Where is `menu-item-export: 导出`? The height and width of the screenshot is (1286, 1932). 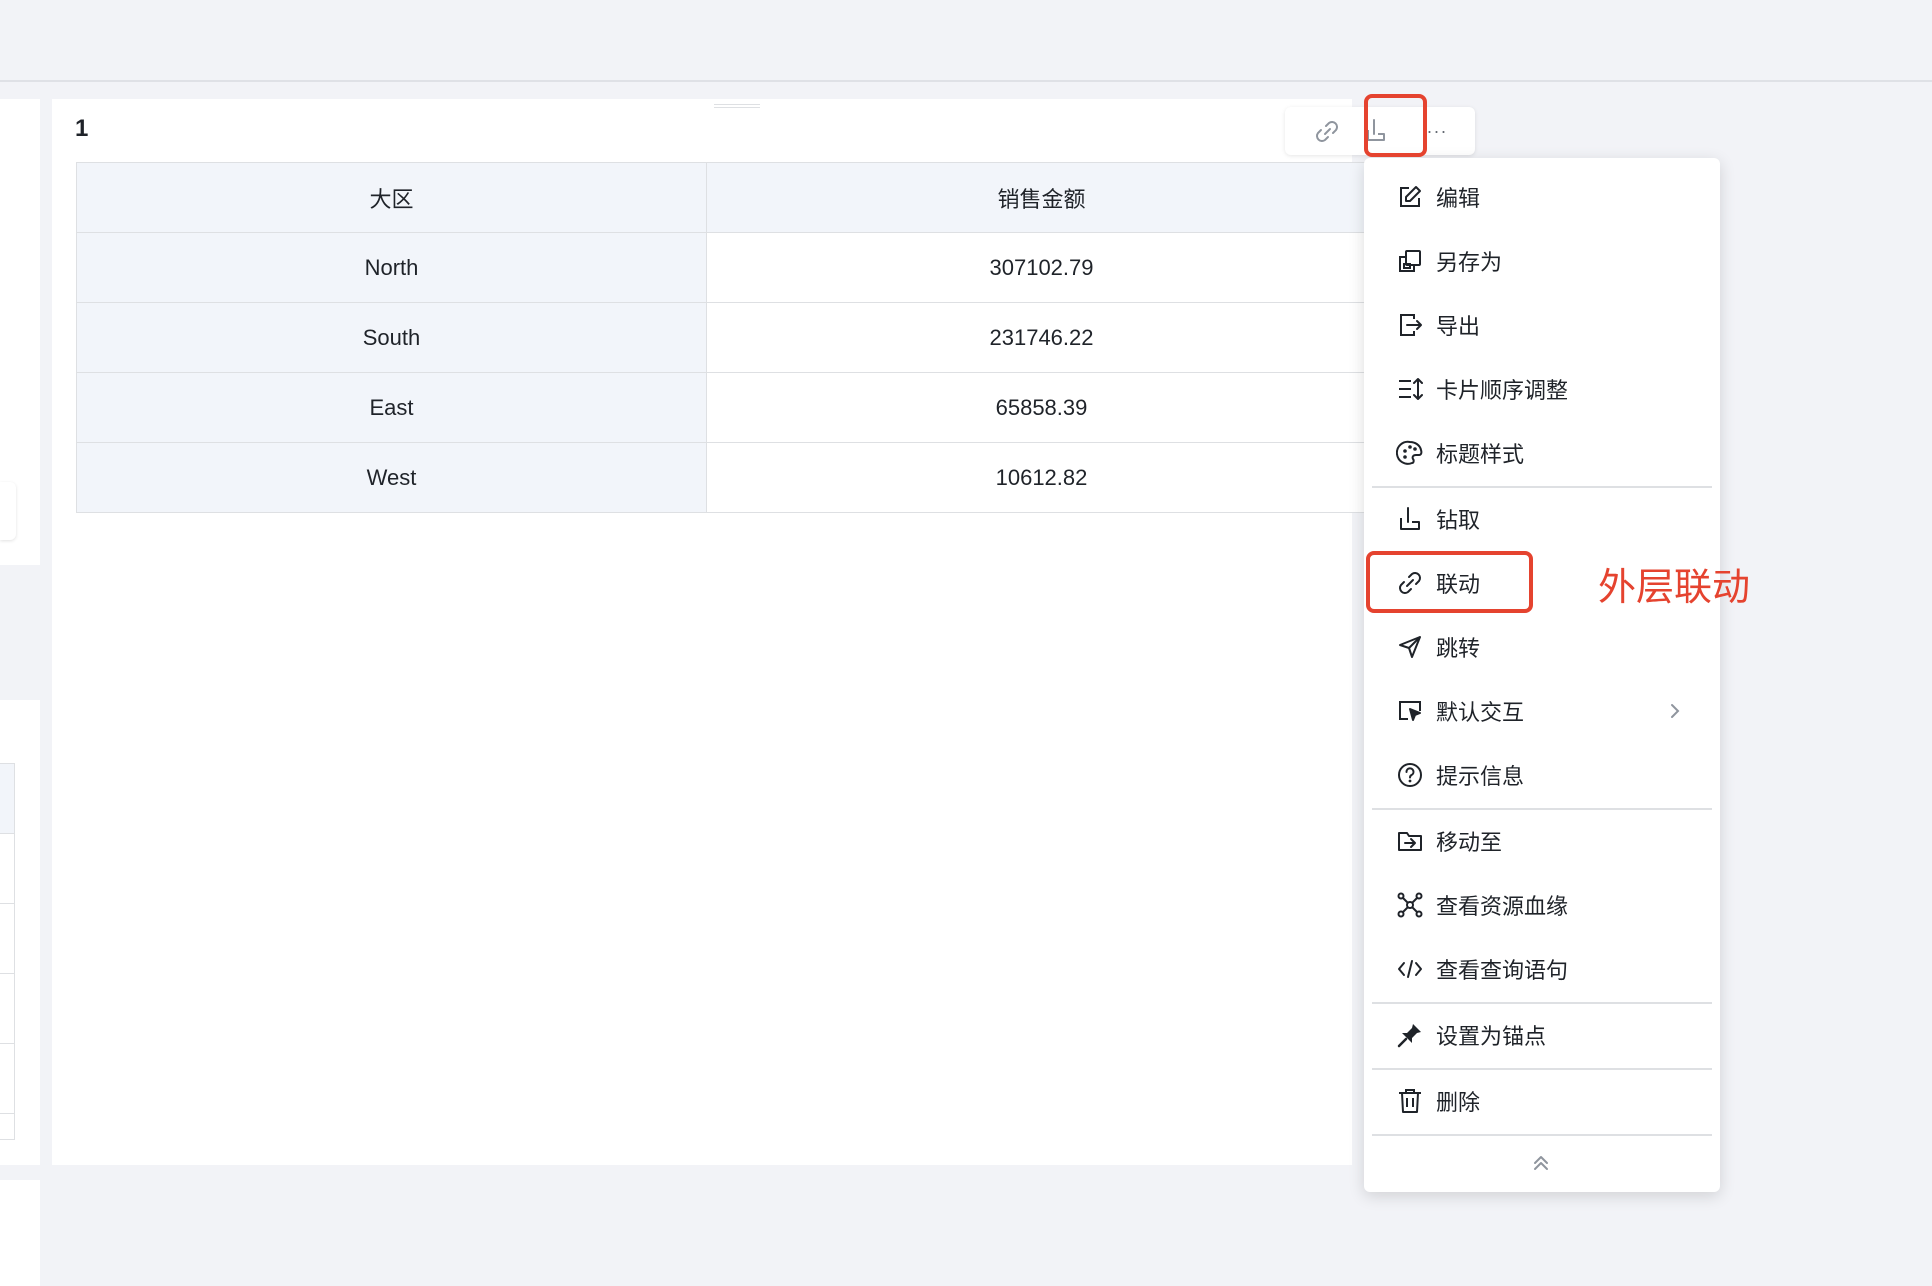 menu-item-export: 导出 is located at coordinates (1542, 325).